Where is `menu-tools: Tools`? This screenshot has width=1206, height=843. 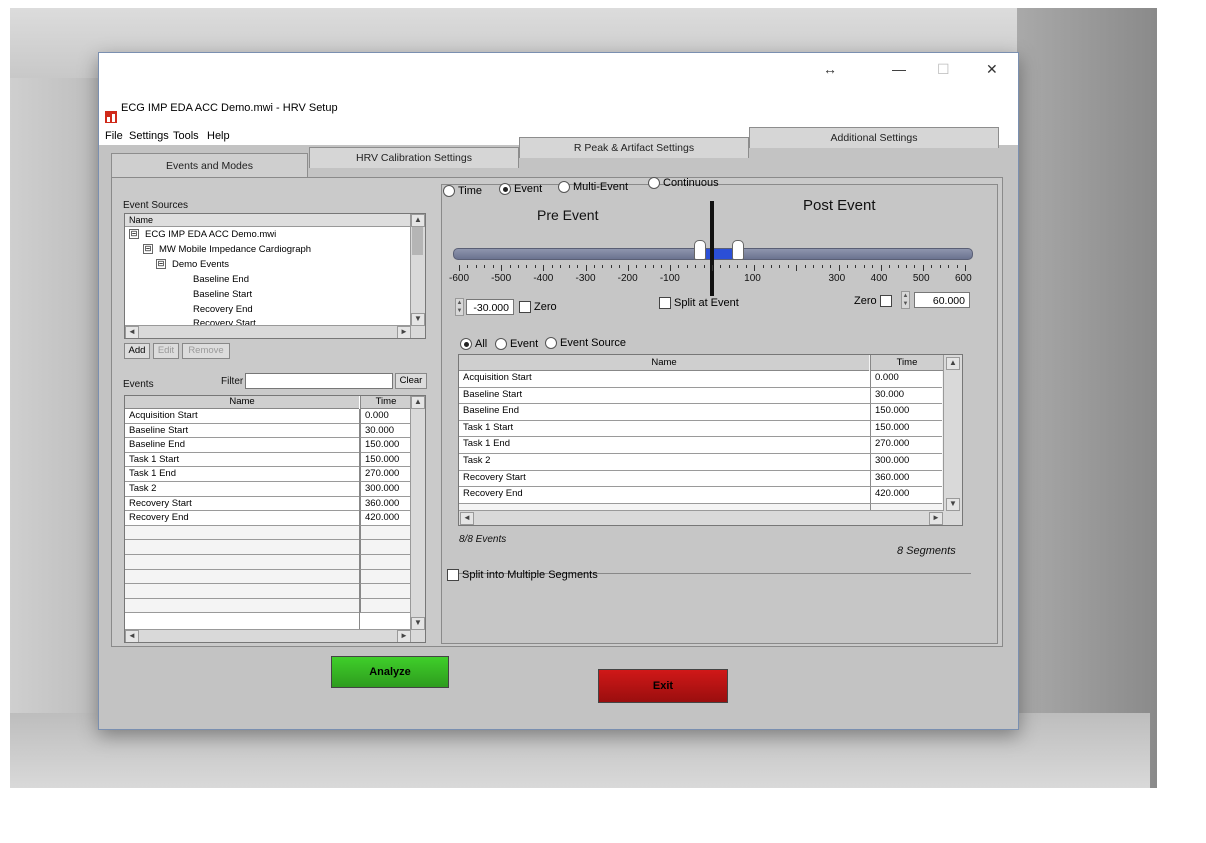
menu-tools: Tools is located at coordinates (186, 136).